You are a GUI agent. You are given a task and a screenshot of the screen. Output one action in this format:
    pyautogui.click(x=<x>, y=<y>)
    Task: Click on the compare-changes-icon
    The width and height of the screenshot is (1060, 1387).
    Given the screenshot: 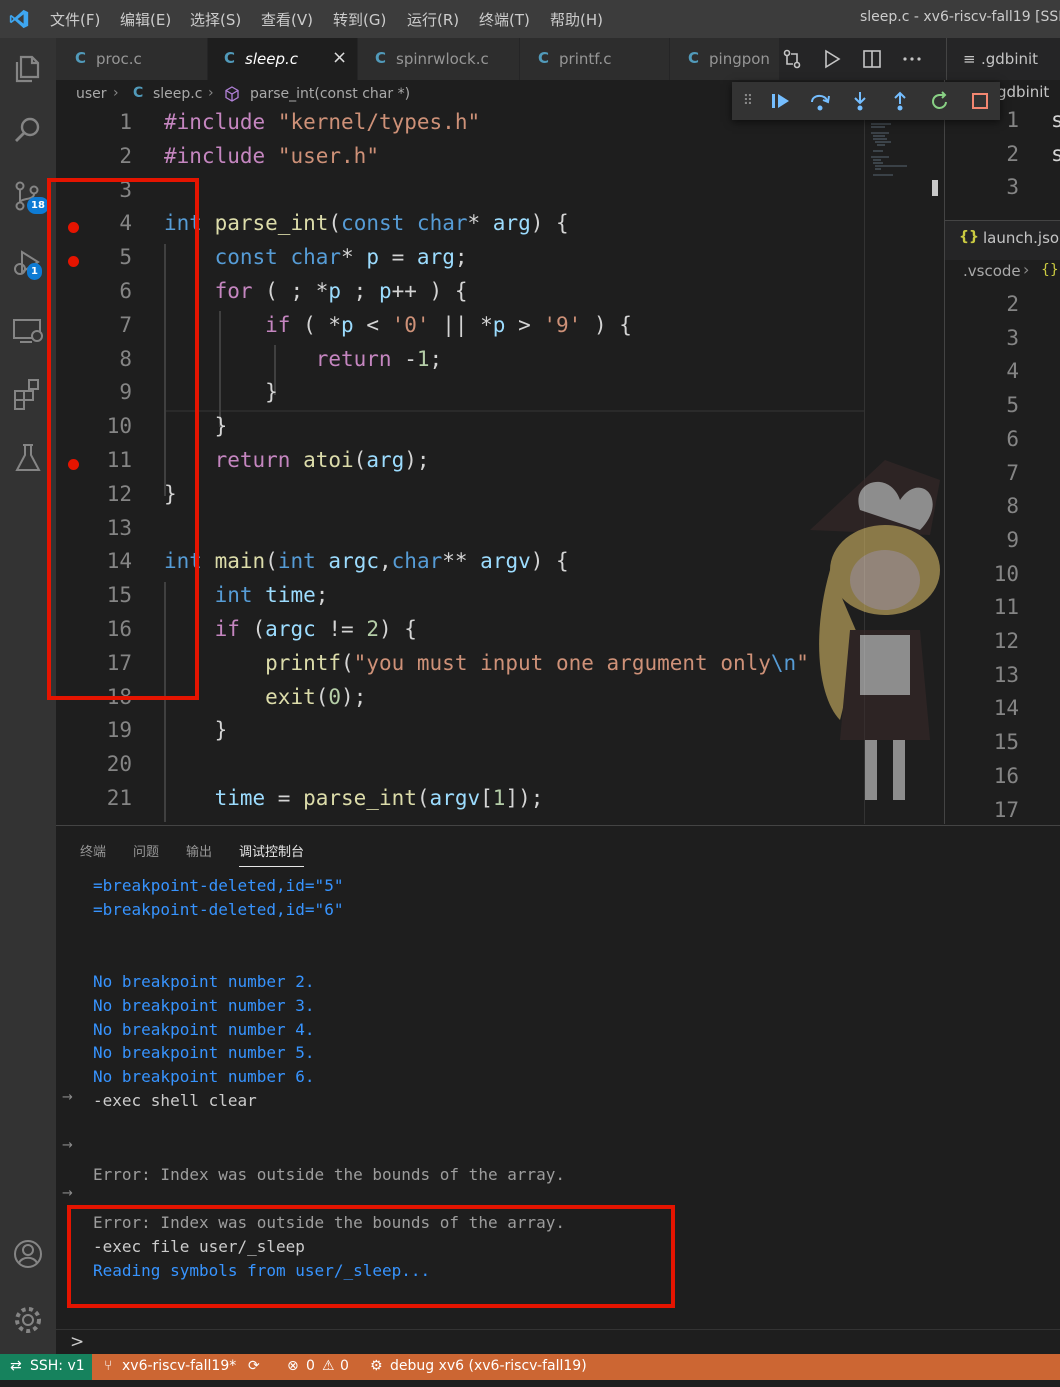 What is the action you would take?
    pyautogui.click(x=792, y=59)
    